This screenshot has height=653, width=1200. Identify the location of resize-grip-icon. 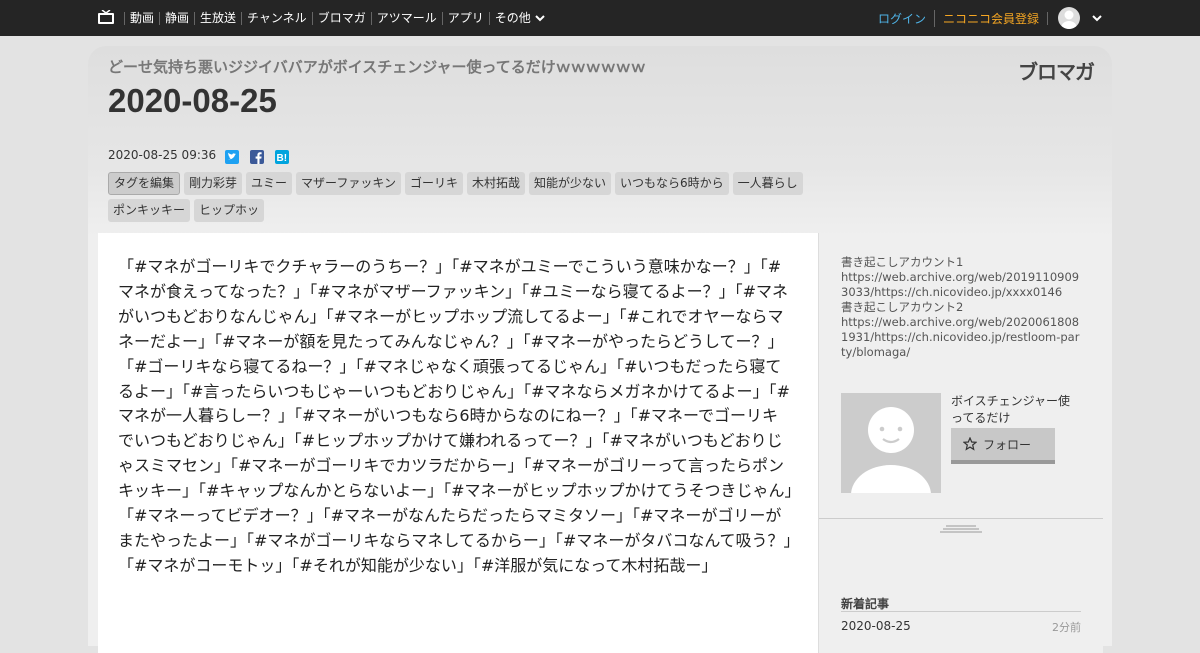
(961, 529).